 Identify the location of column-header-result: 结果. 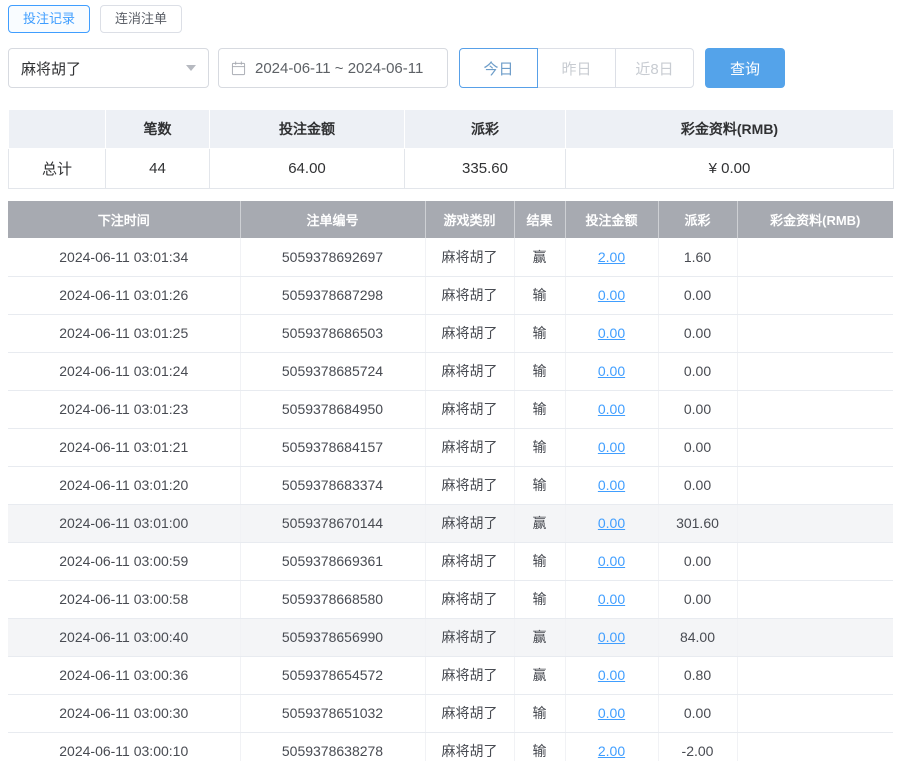
(540, 219).